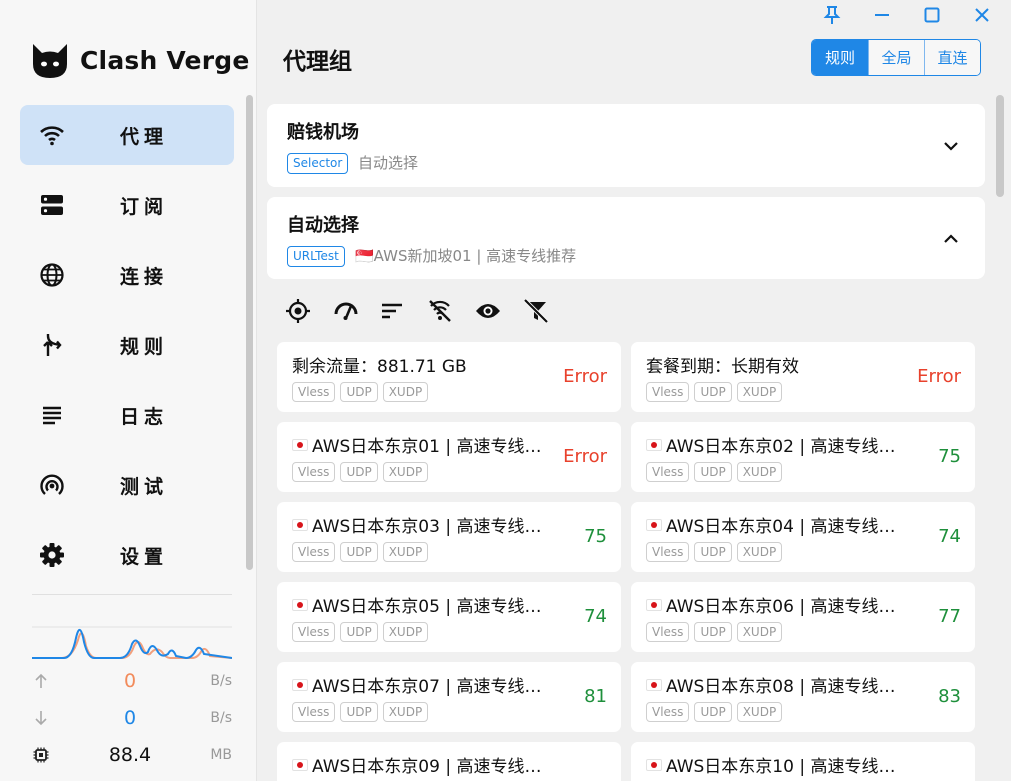 This screenshot has width=1011, height=781. What do you see at coordinates (440, 311) in the screenshot?
I see `hide-unavailable-button` at bounding box center [440, 311].